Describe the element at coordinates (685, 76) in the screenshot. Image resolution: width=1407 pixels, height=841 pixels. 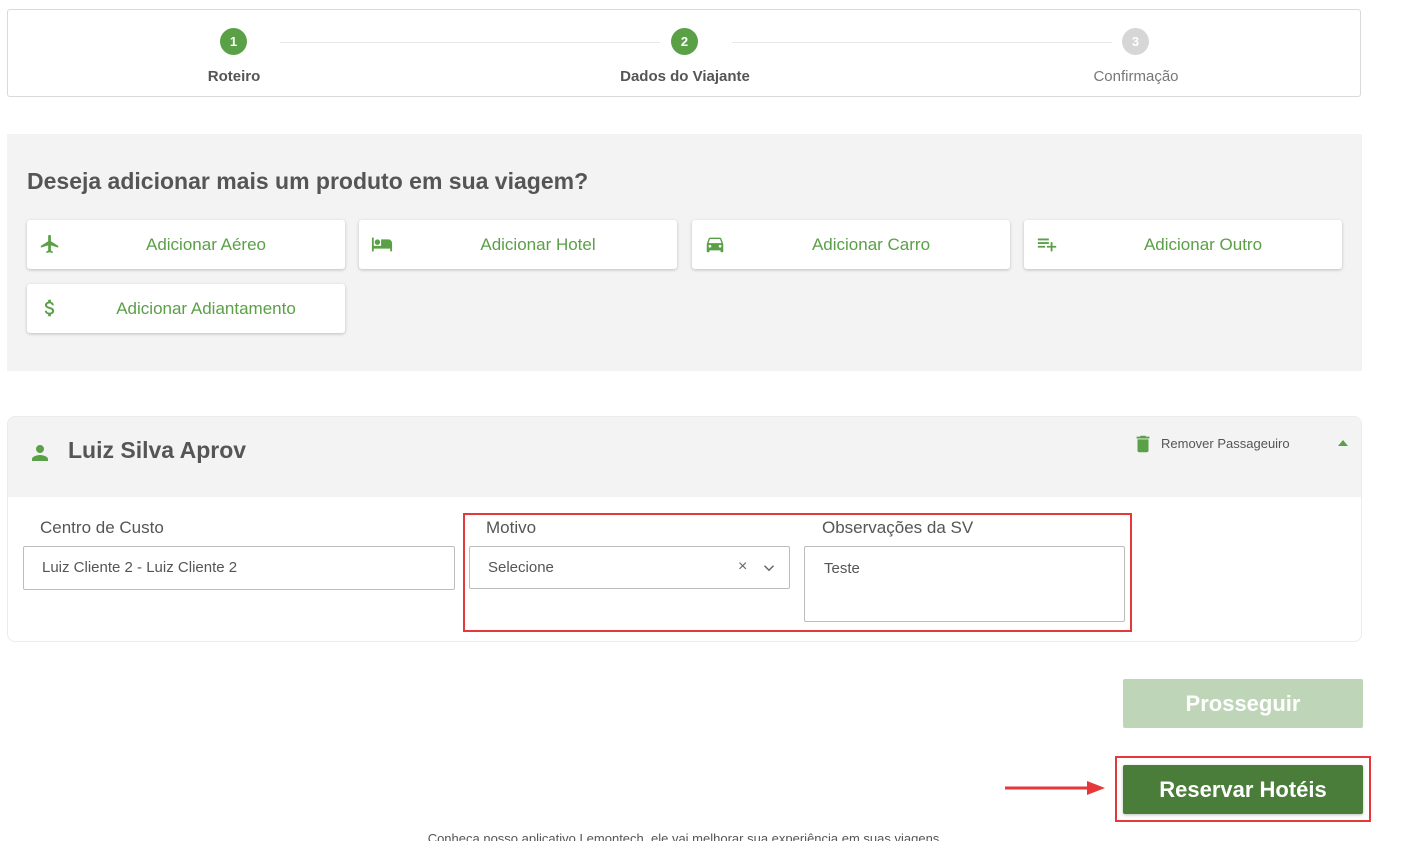
I see `step-label: Dados do Viajante` at that location.